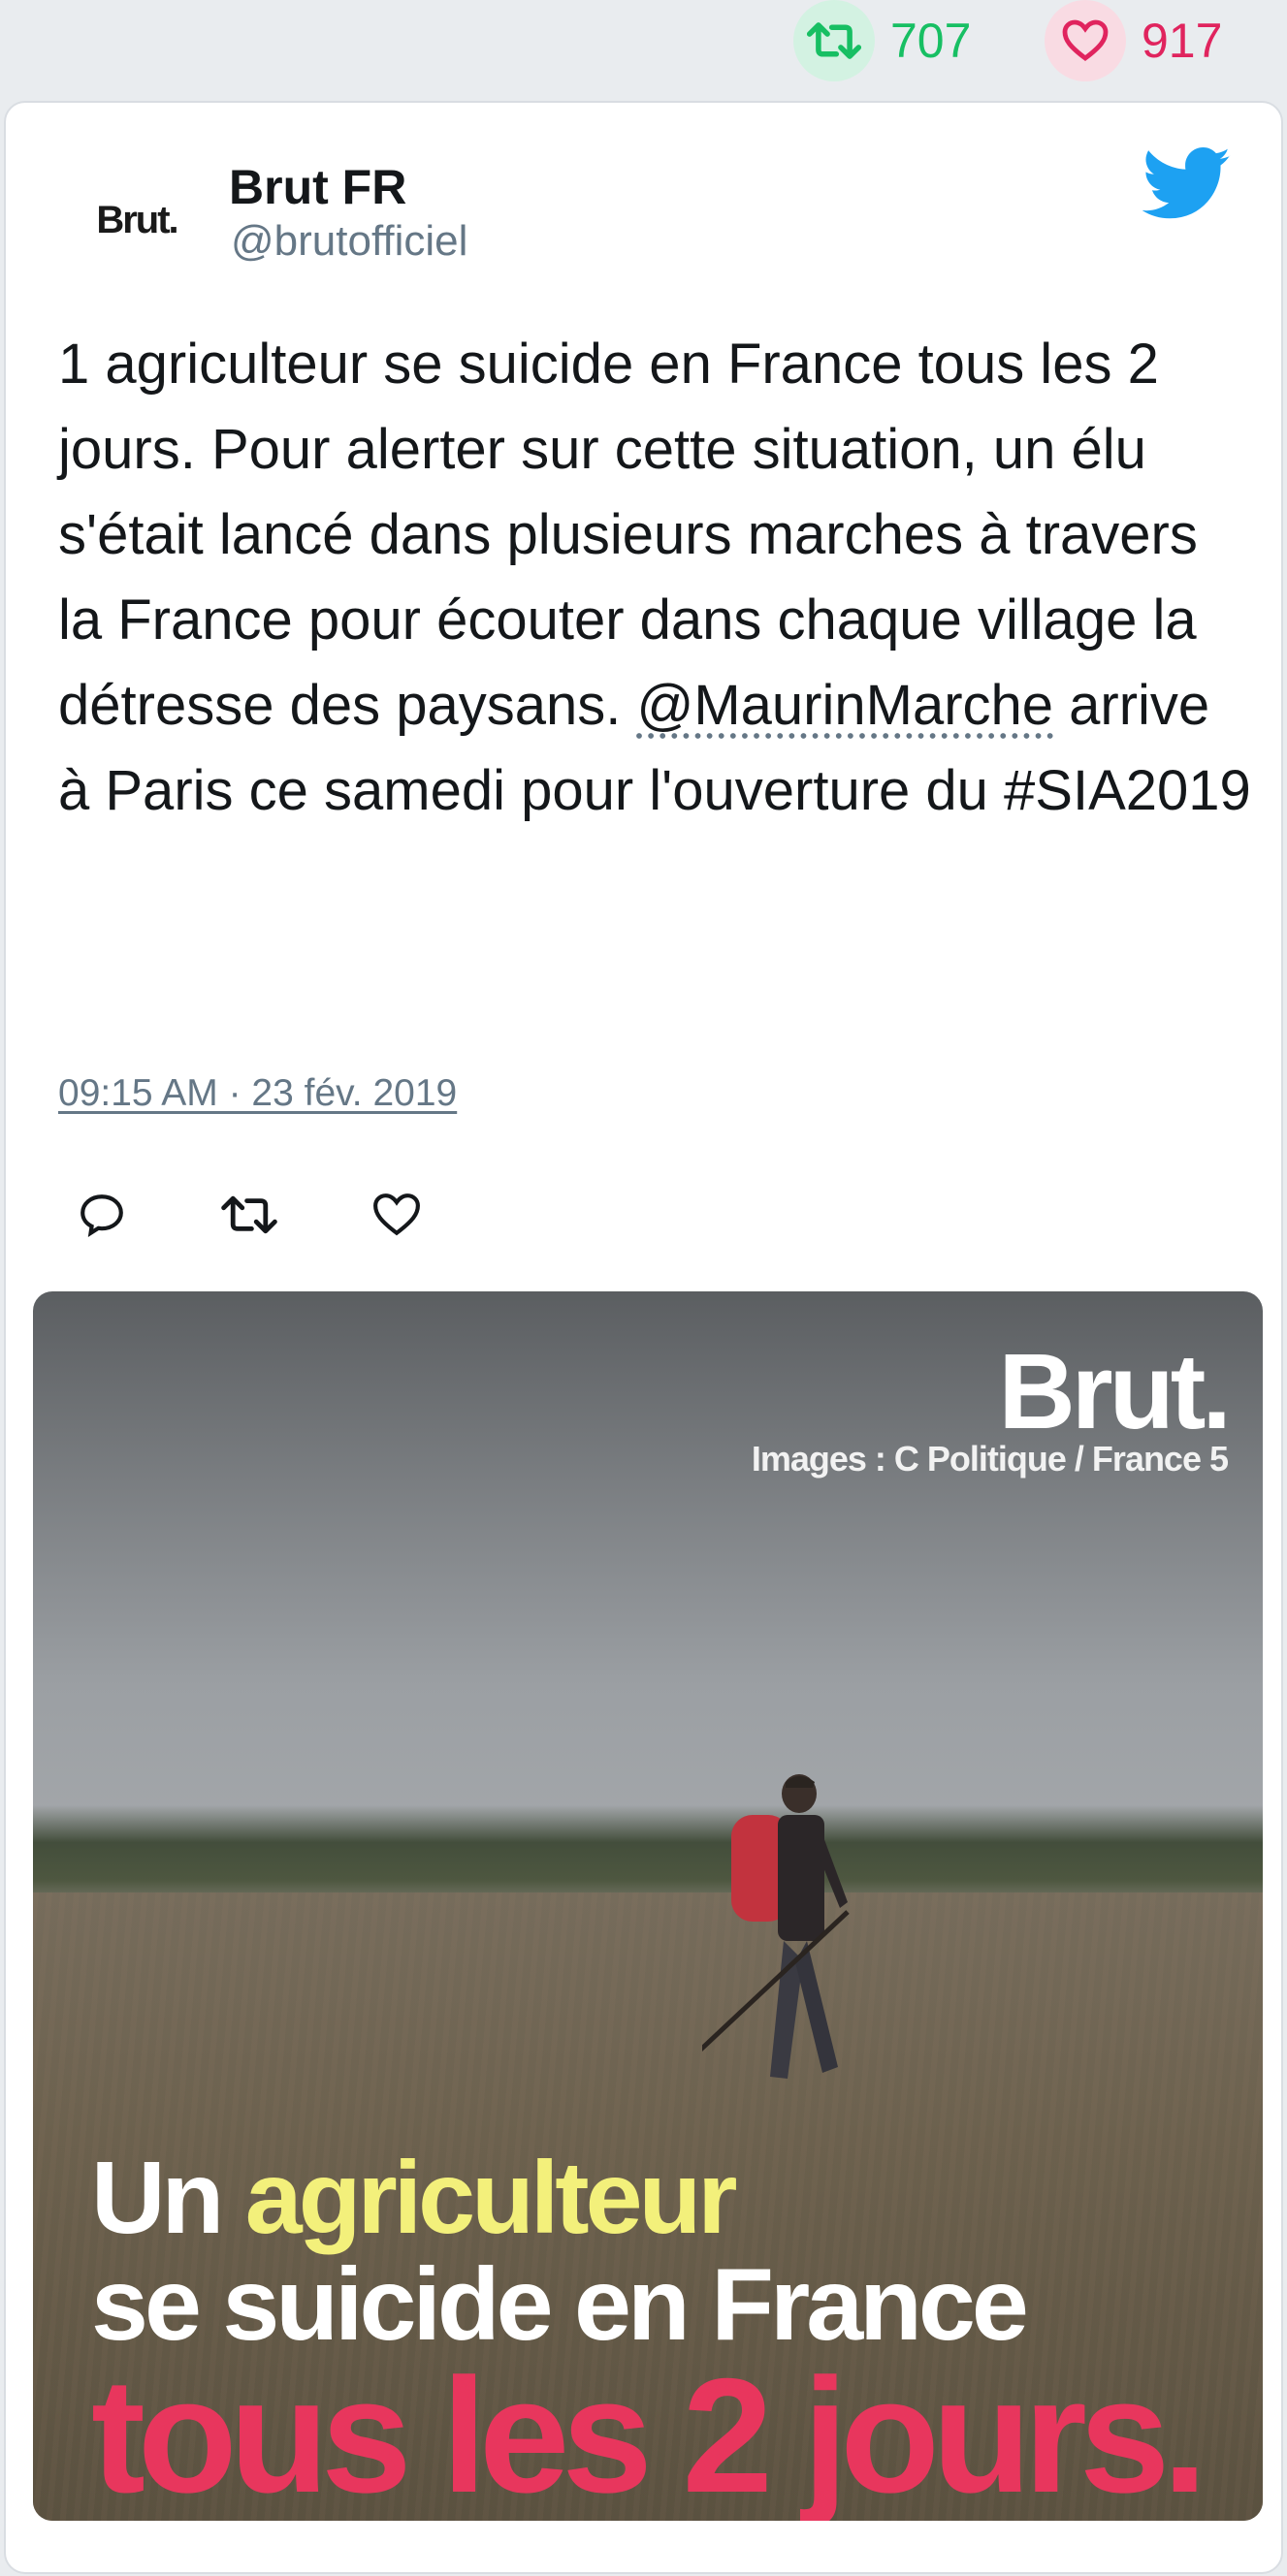 This screenshot has width=1287, height=2576. What do you see at coordinates (317, 187) in the screenshot?
I see `author-name: Brut FR` at bounding box center [317, 187].